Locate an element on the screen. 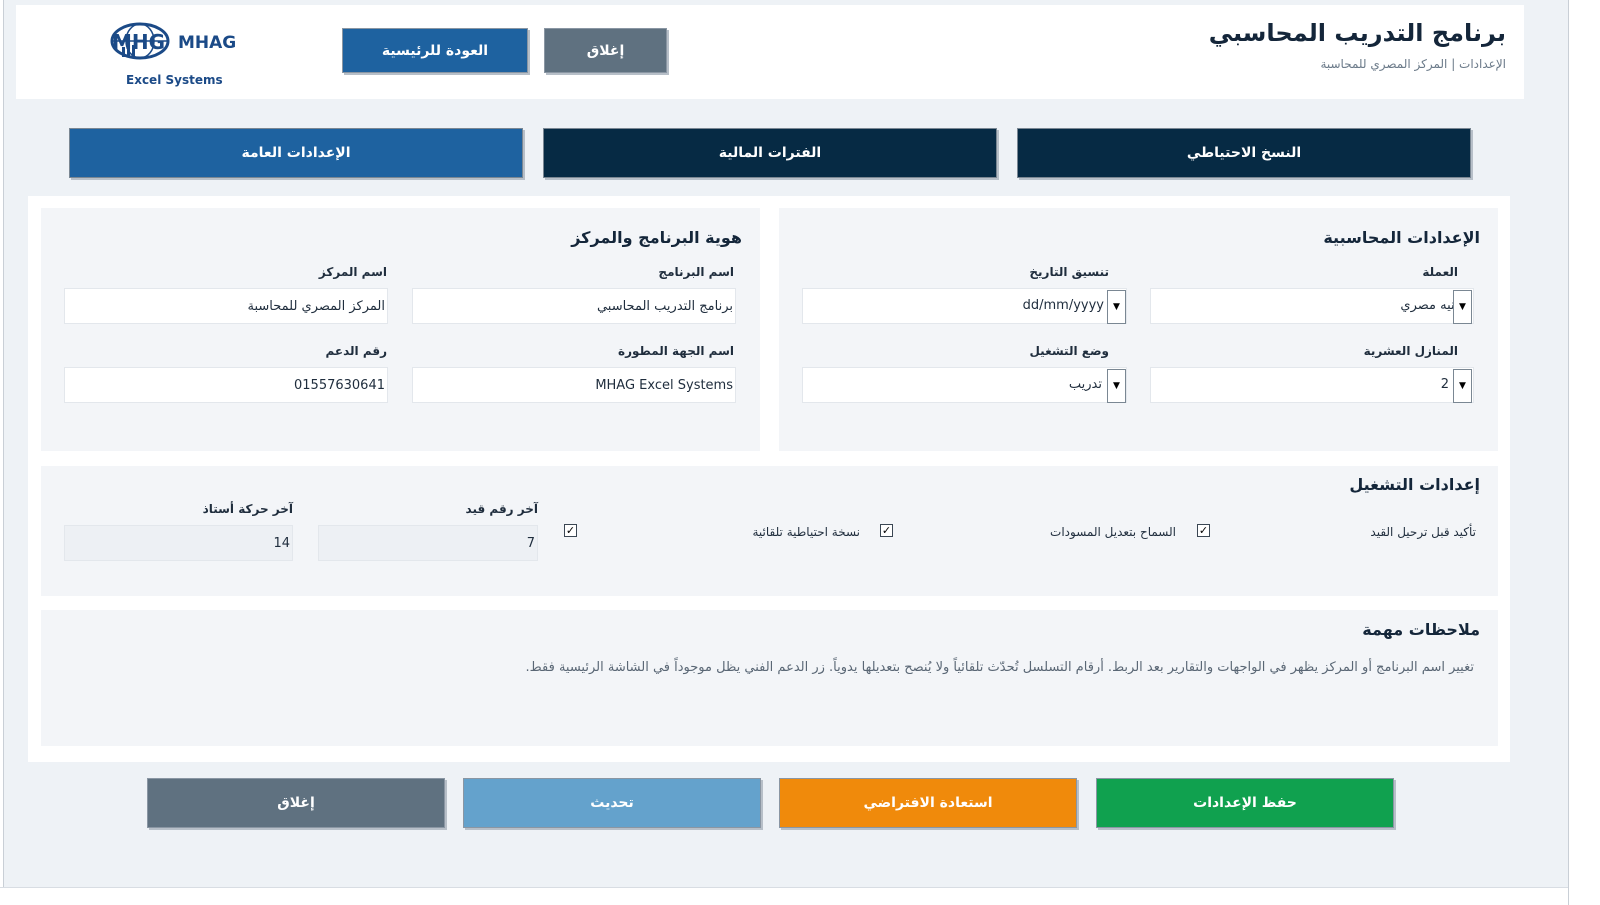 This screenshot has width=1600, height=905. last-voucher-input: 14 is located at coordinates (178, 543).